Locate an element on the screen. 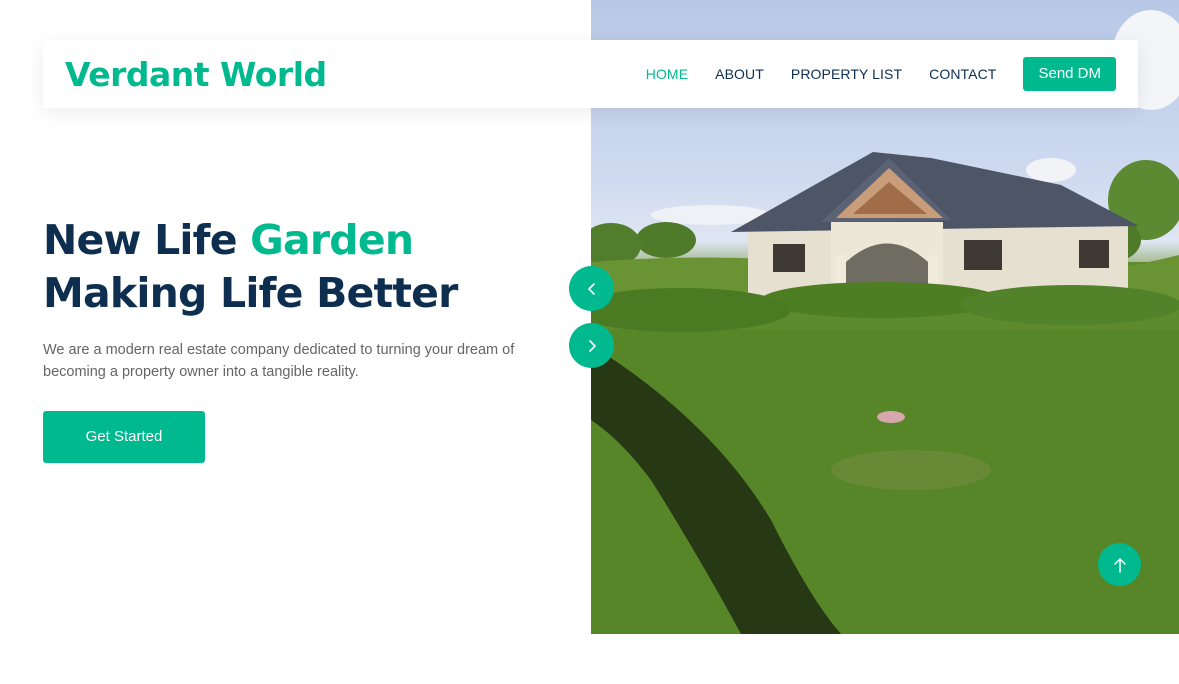  hero-title-line2: Making Life Better is located at coordinates (250, 293).